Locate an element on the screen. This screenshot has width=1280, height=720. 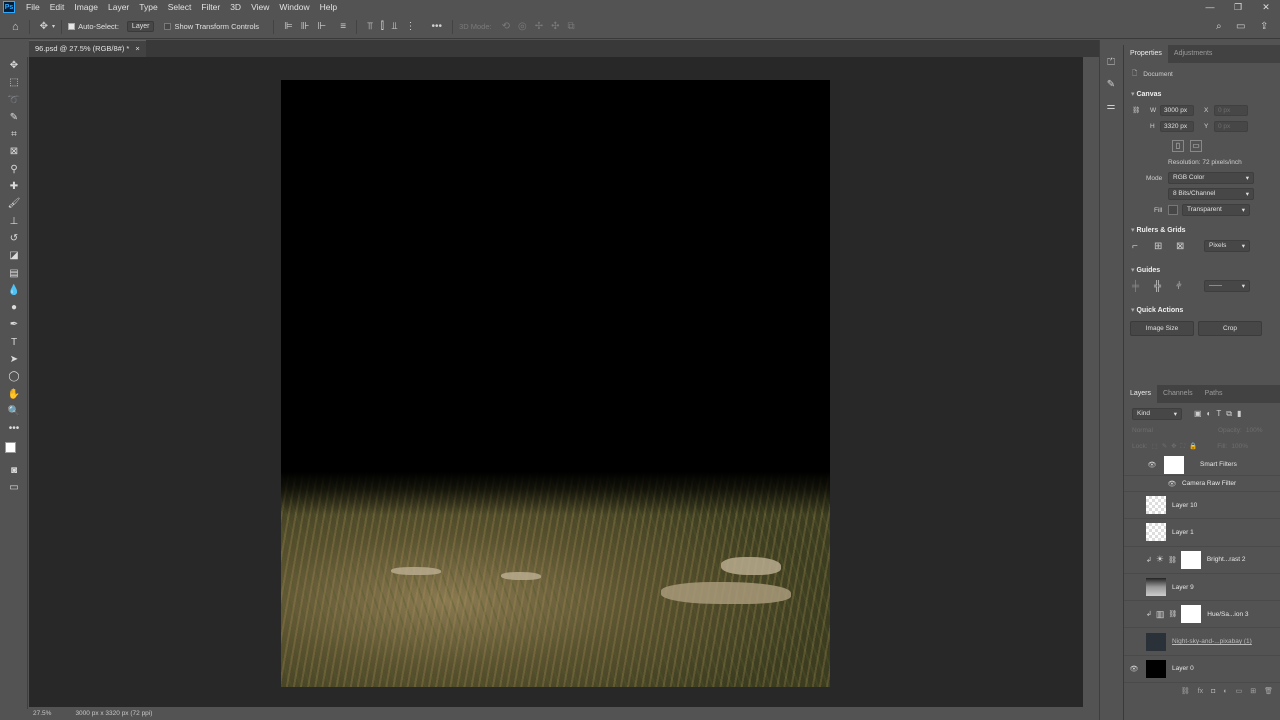
align-right-icon: ⊩ is located at coordinates (322, 26).